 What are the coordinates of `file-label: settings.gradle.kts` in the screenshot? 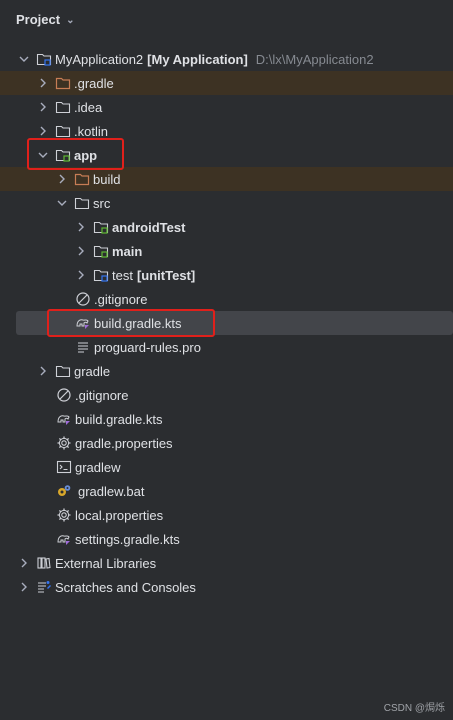 It's located at (127, 539).